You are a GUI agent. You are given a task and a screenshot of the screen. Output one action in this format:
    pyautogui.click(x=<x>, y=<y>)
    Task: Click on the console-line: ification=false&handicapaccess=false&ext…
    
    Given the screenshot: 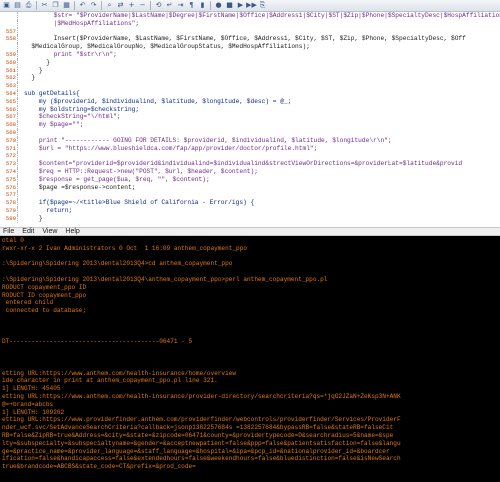 What is the action you would take?
    pyautogui.click(x=201, y=459)
    